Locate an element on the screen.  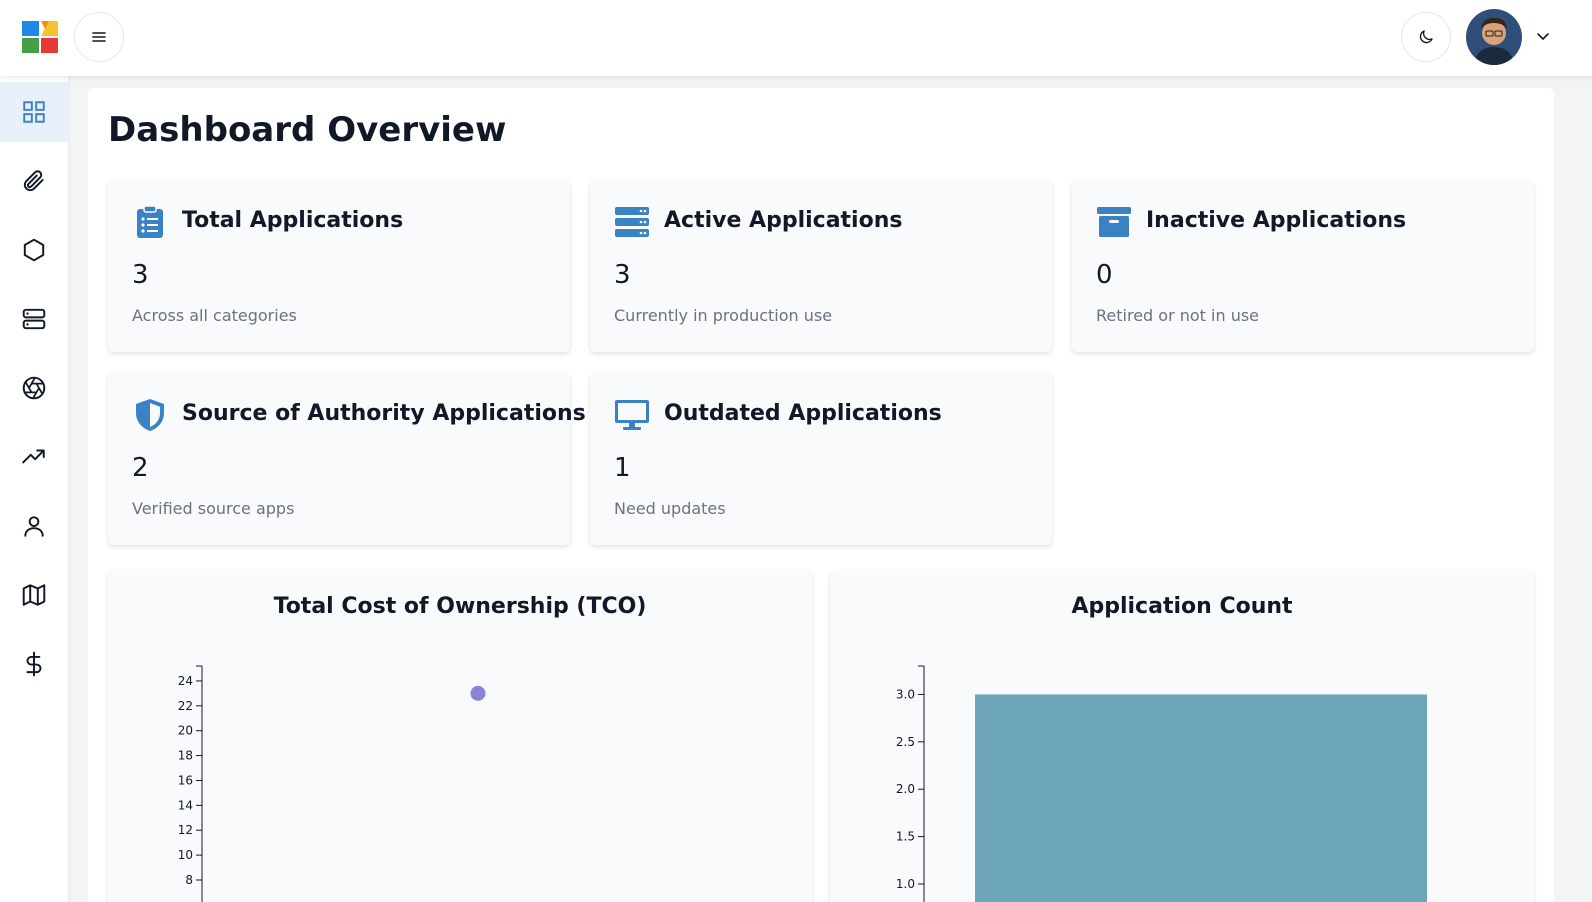
scatter-point is located at coordinates (478, 693).